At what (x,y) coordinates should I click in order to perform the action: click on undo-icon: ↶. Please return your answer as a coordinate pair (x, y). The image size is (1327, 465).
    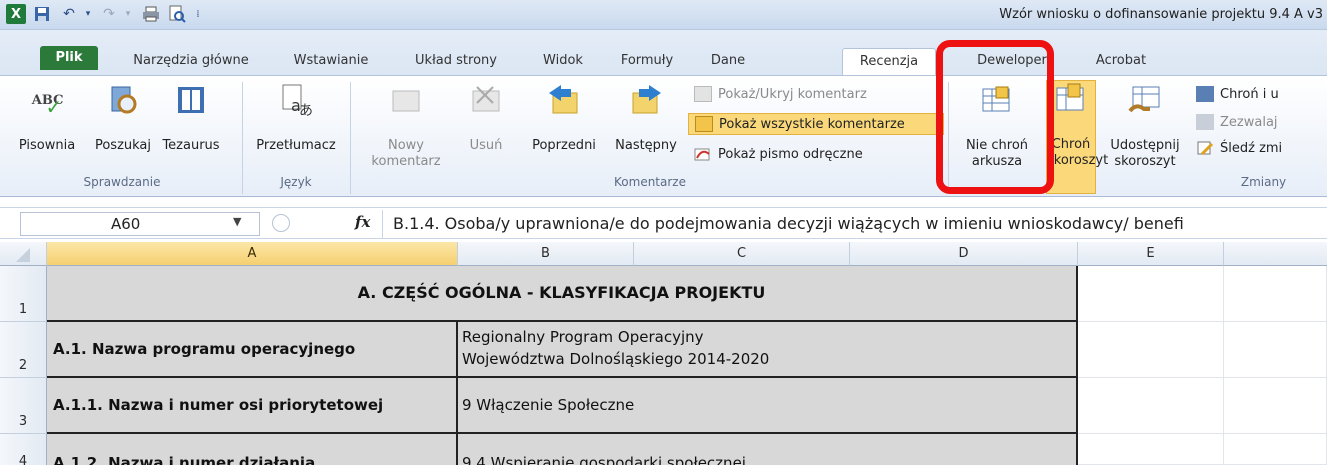
    Looking at the image, I should click on (69, 14).